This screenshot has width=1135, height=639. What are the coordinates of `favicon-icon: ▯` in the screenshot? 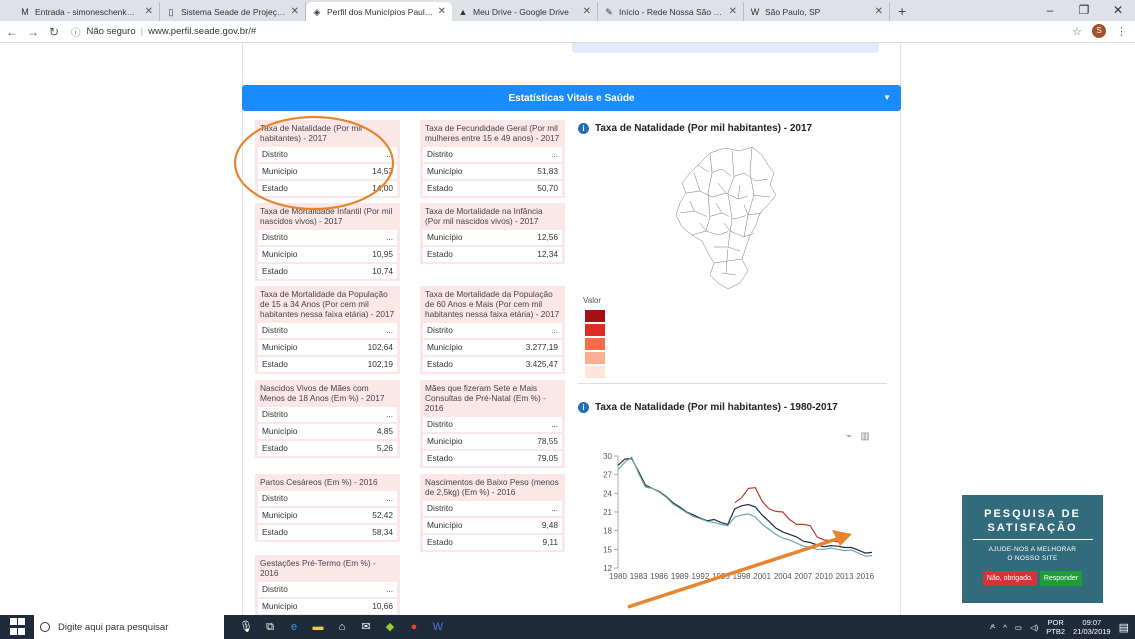 It's located at (171, 11).